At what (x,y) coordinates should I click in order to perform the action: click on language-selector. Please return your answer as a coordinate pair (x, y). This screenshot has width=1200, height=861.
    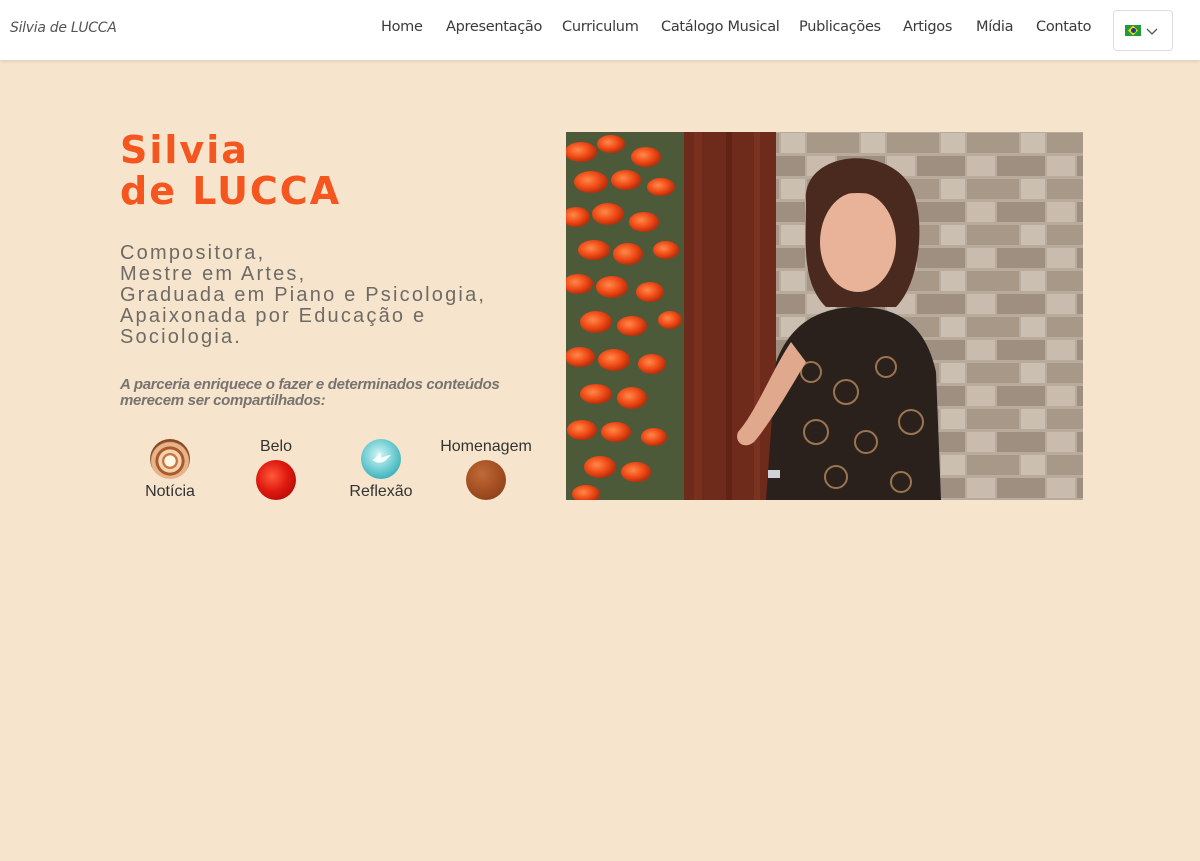
    Looking at the image, I should click on (1143, 30).